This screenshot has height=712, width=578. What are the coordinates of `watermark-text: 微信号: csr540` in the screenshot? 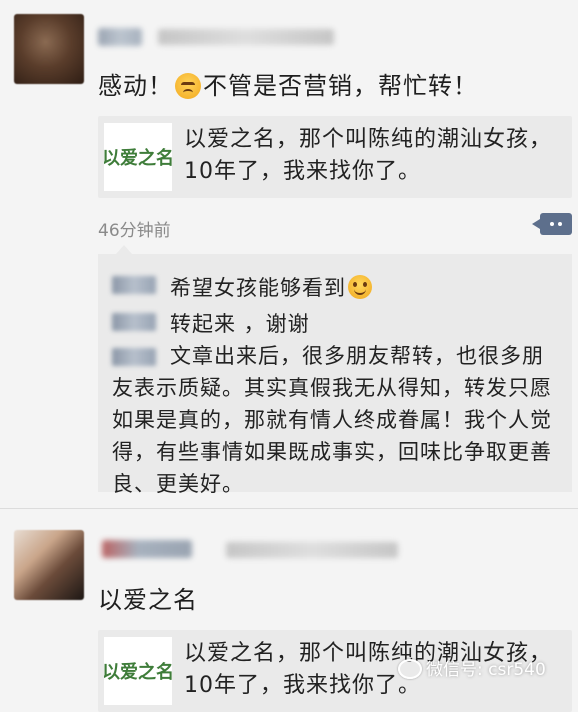 It's located at (486, 670).